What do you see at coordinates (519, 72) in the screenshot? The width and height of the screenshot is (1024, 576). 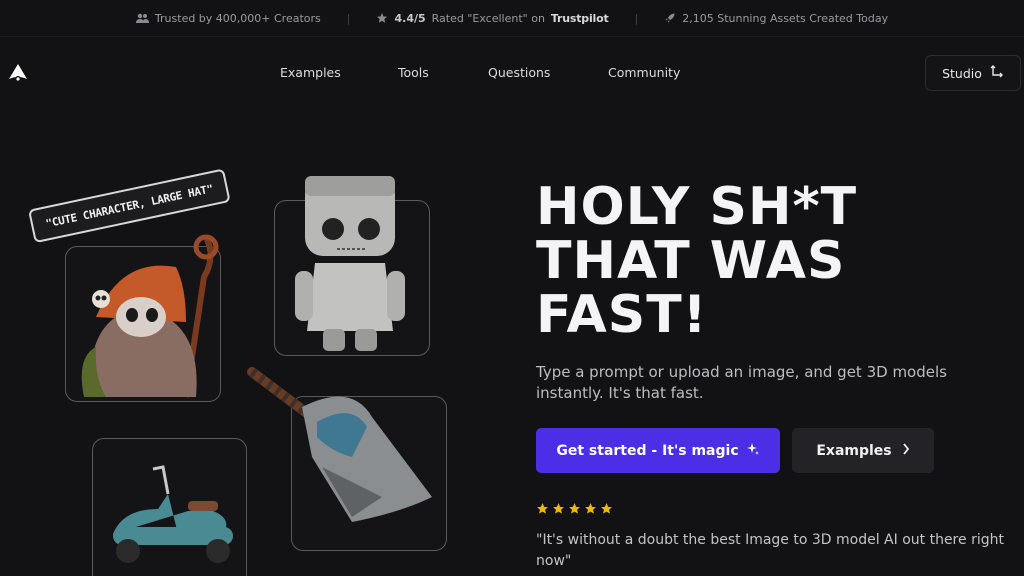 I see `nav-questions: Questions` at bounding box center [519, 72].